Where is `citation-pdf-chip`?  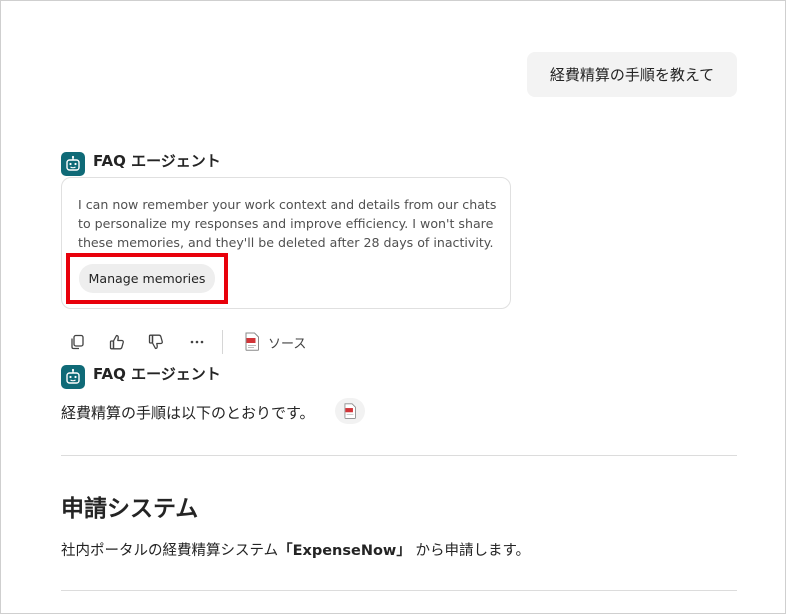 citation-pdf-chip is located at coordinates (350, 411).